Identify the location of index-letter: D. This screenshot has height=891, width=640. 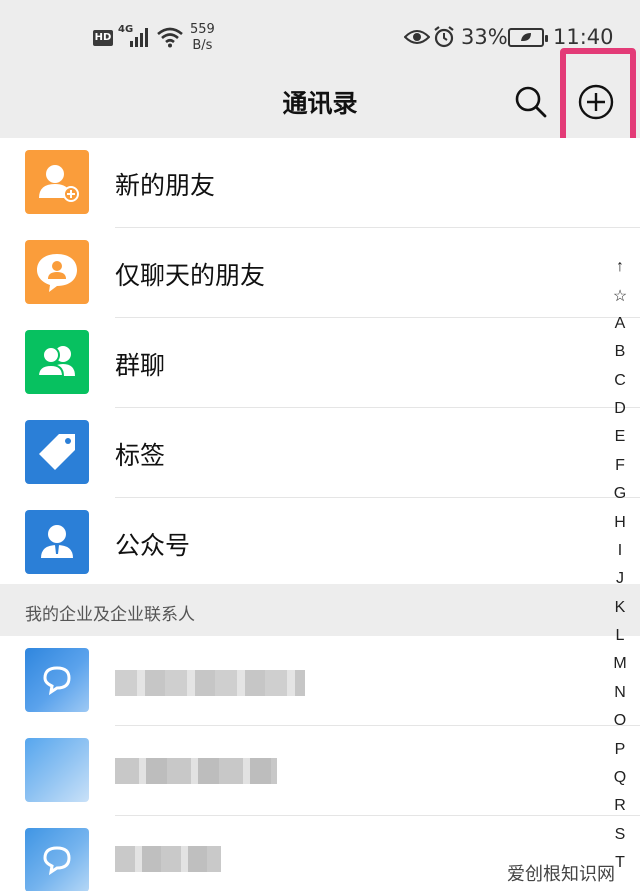
(620, 414).